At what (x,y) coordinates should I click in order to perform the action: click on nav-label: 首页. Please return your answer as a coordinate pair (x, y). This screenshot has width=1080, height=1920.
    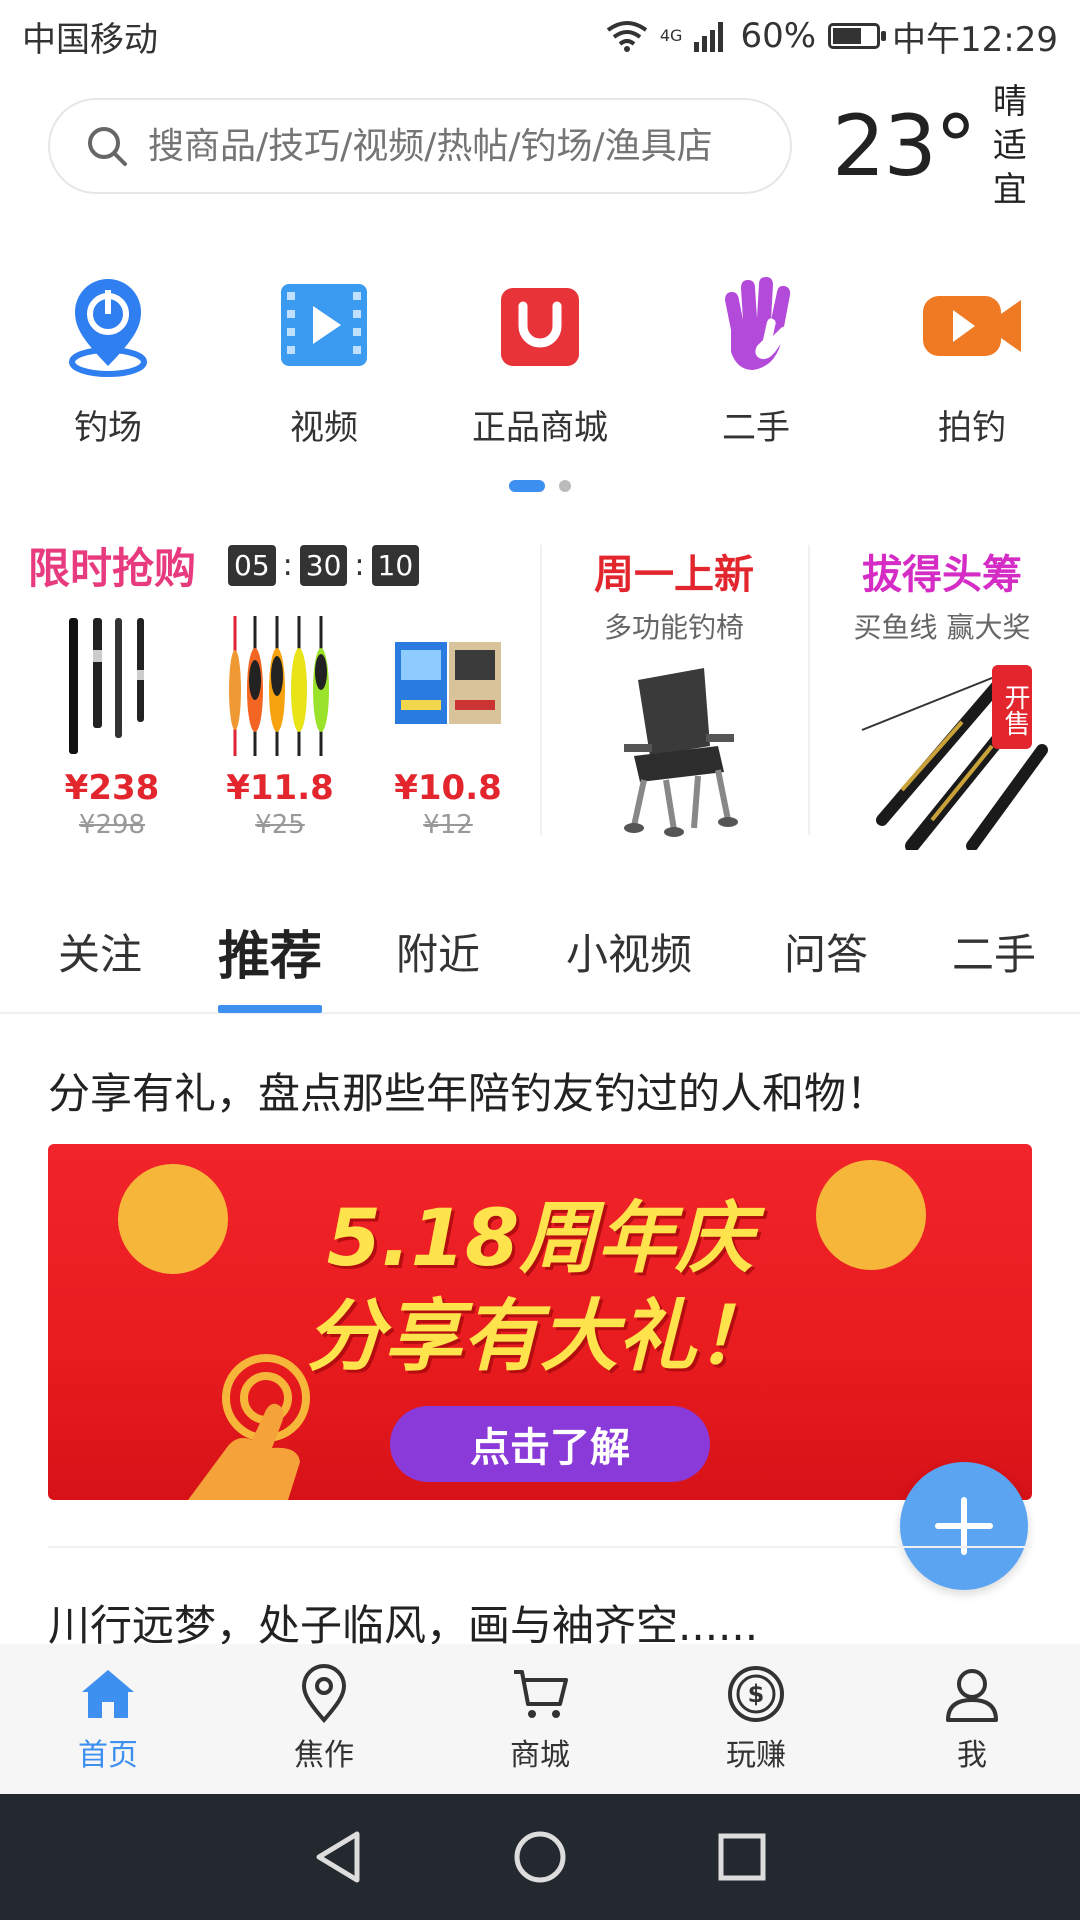
    Looking at the image, I should click on (108, 1755).